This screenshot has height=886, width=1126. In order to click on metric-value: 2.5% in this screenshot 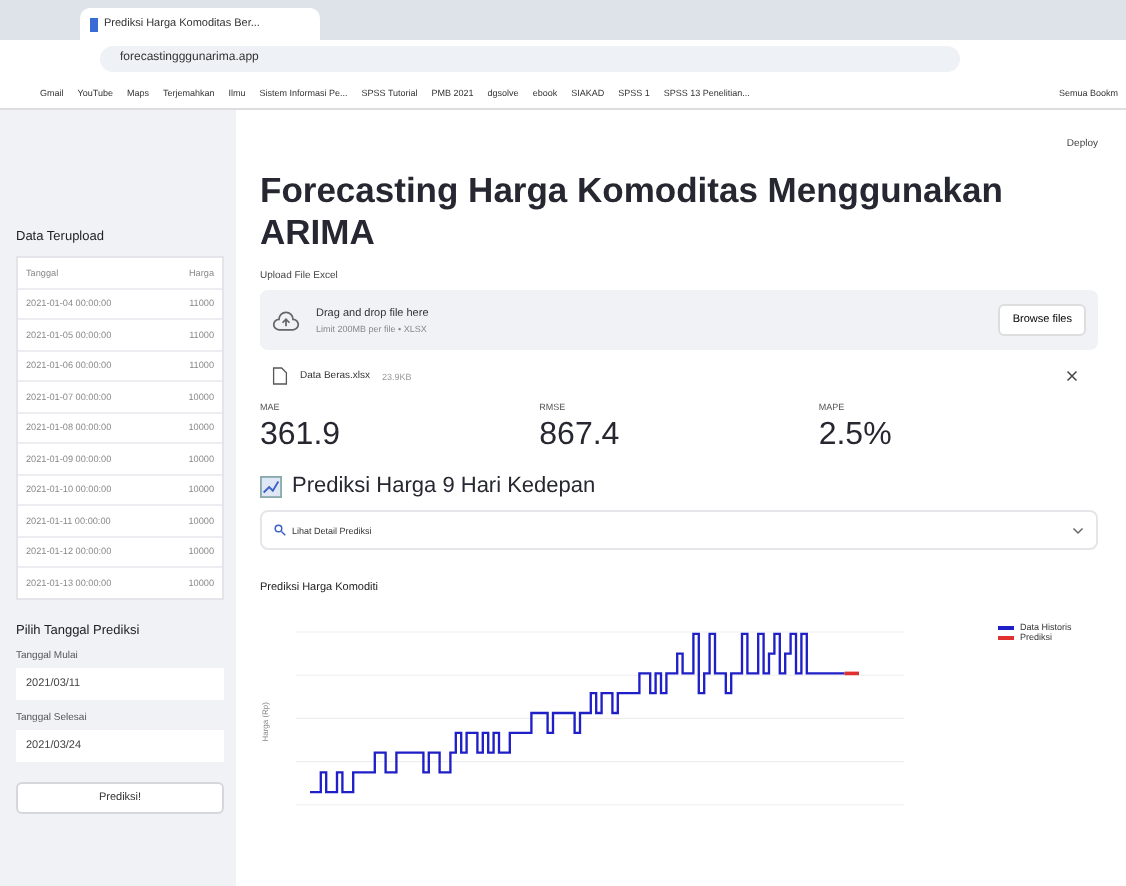, I will do `click(856, 436)`.